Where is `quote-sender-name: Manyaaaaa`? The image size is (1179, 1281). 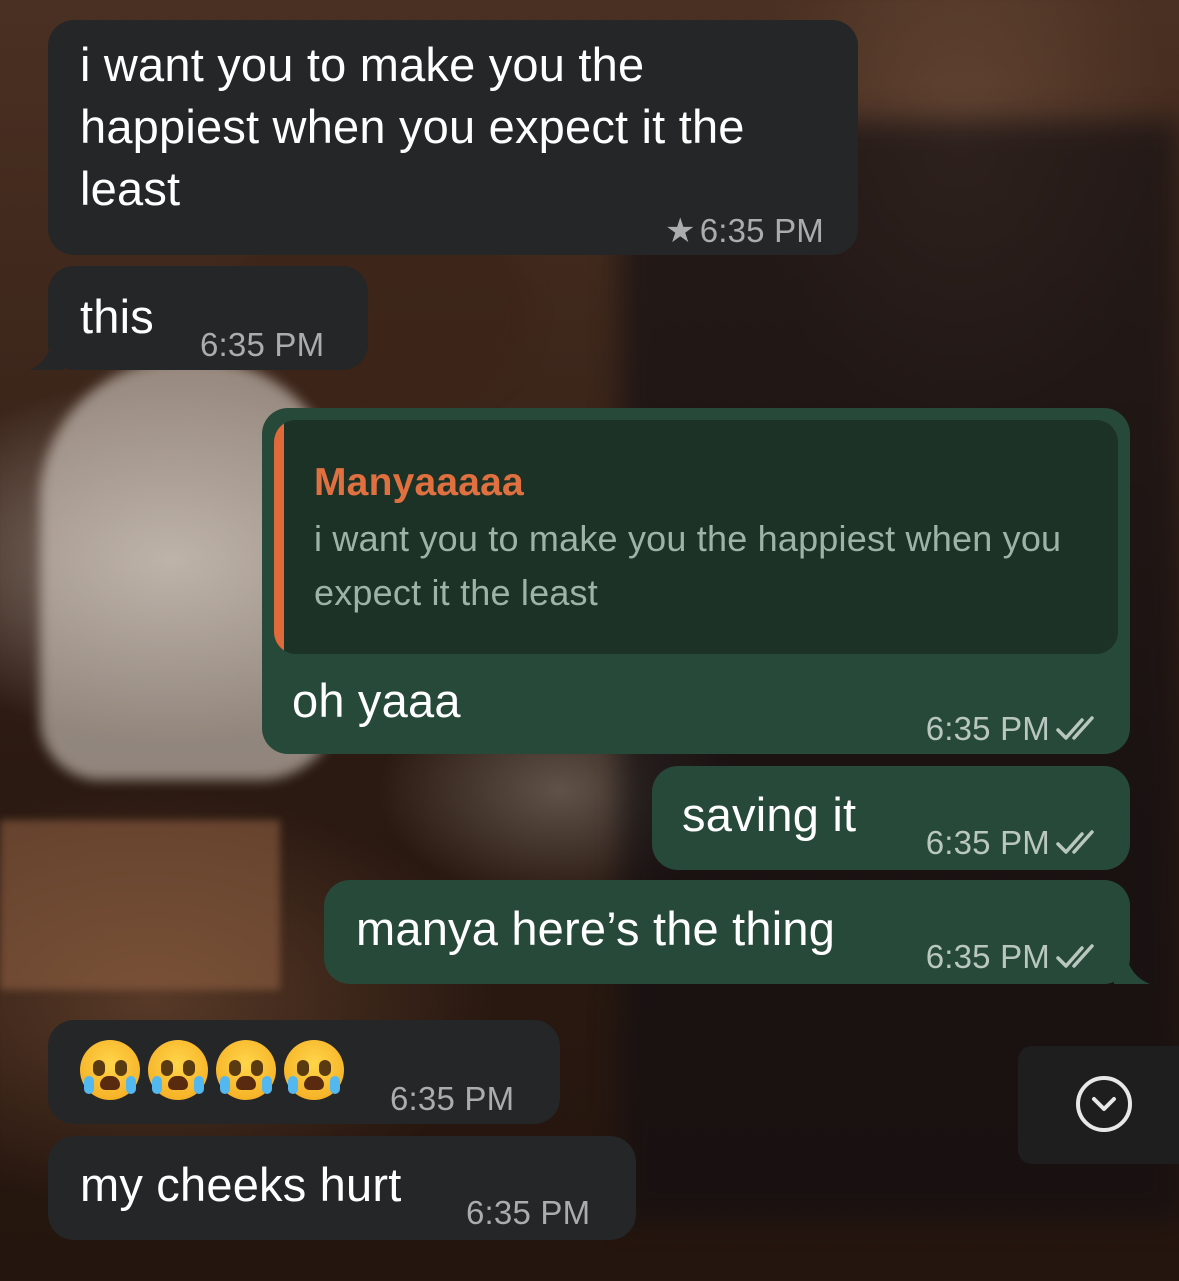
quote-sender-name: Manyaaaaa is located at coordinates (419, 482).